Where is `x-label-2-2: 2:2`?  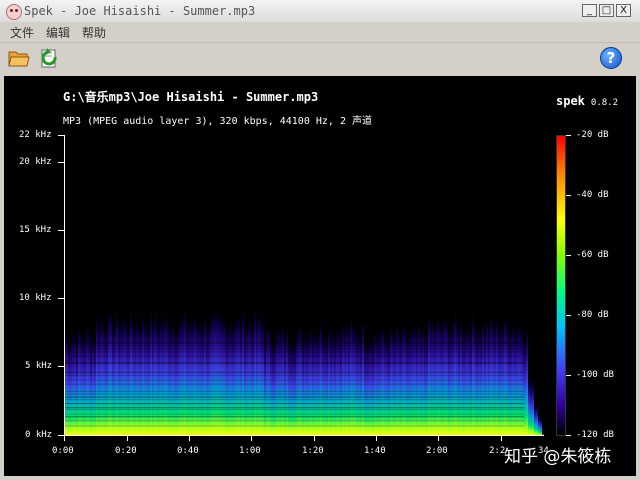 x-label-2-2: 2:2 is located at coordinates (497, 451).